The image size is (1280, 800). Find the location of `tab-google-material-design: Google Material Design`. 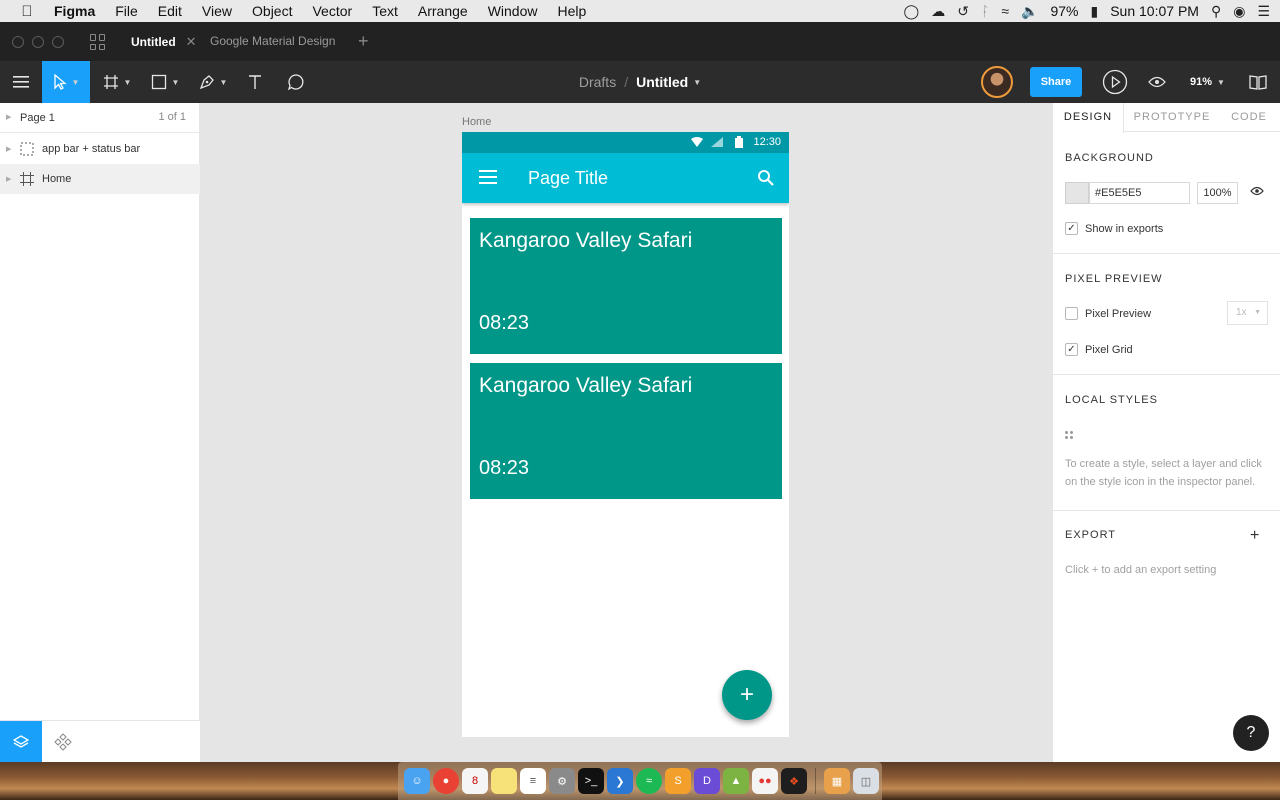

tab-google-material-design: Google Material Design is located at coordinates (272, 41).